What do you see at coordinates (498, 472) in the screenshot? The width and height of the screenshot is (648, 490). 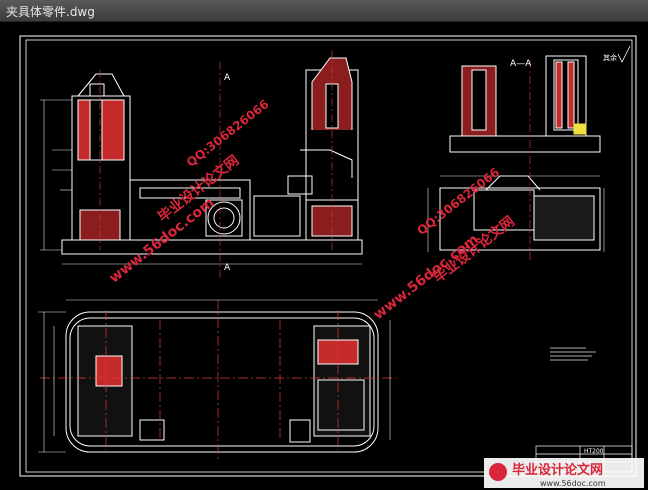 I see `logo-icon` at bounding box center [498, 472].